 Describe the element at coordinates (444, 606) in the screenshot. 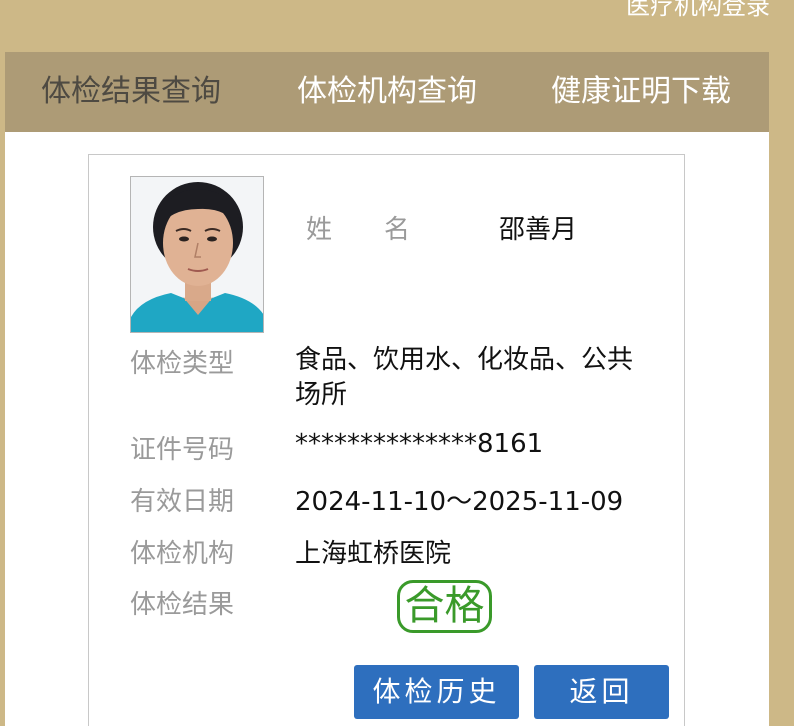

I see `pass-stamp: 合格` at that location.